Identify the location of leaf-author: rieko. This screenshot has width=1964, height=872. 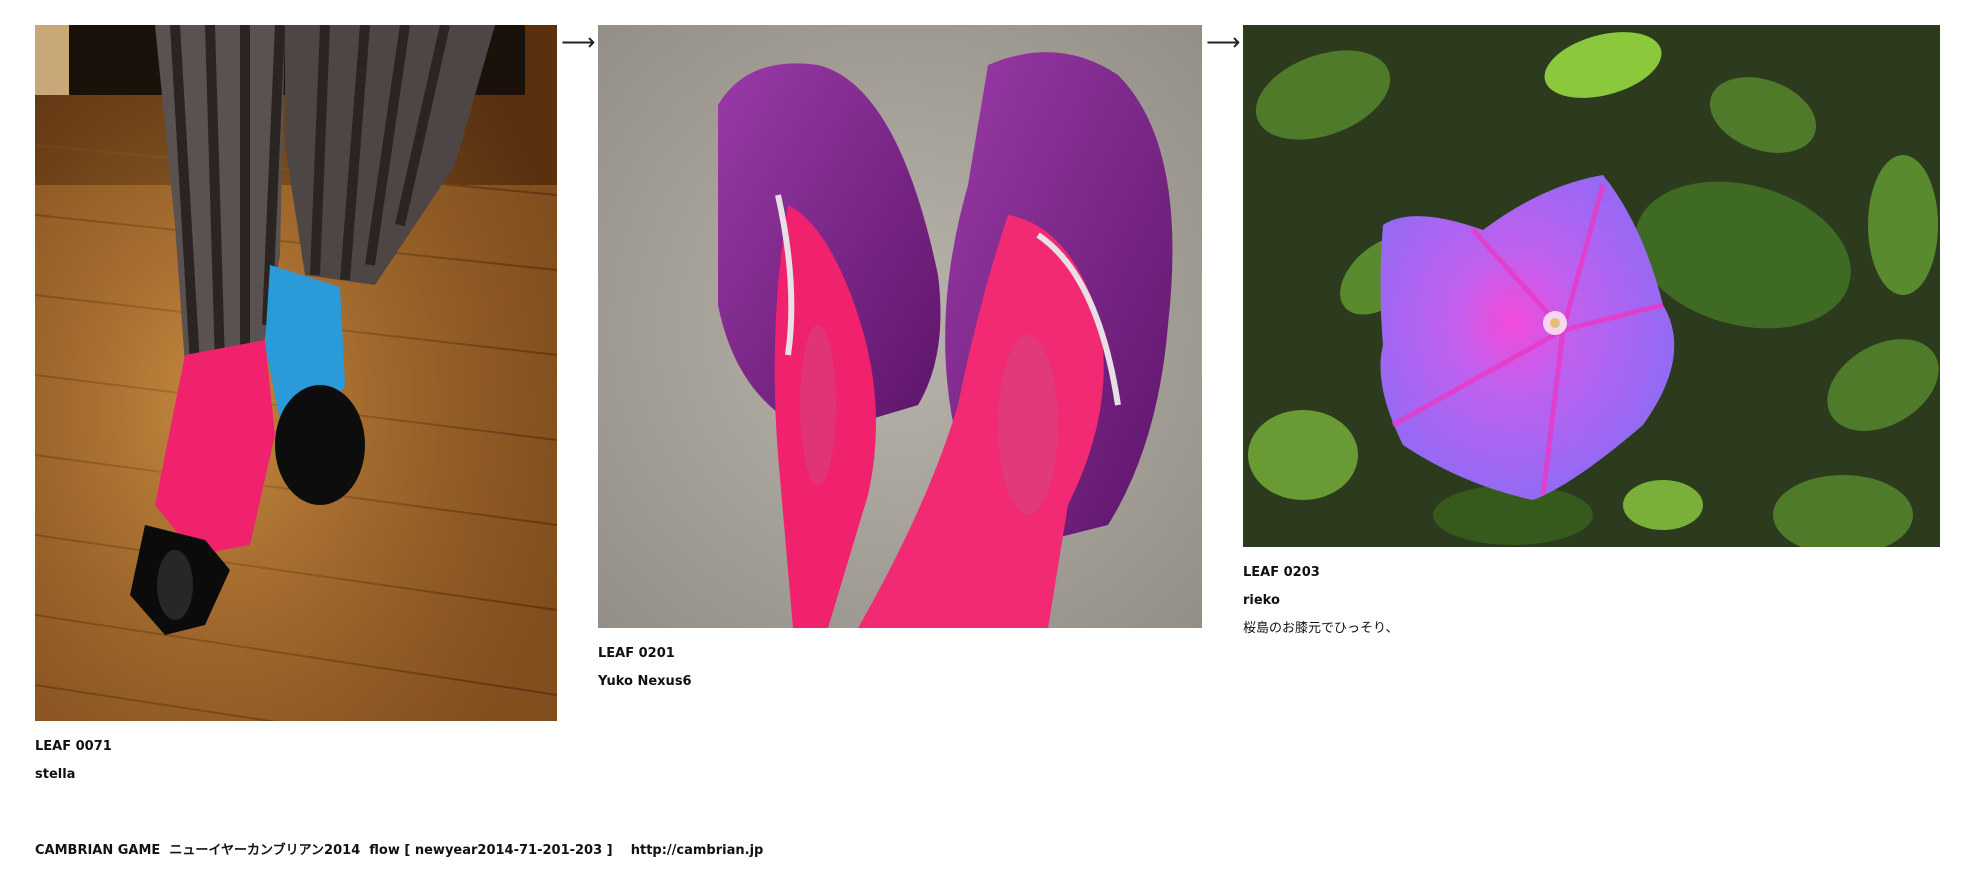
(1261, 600).